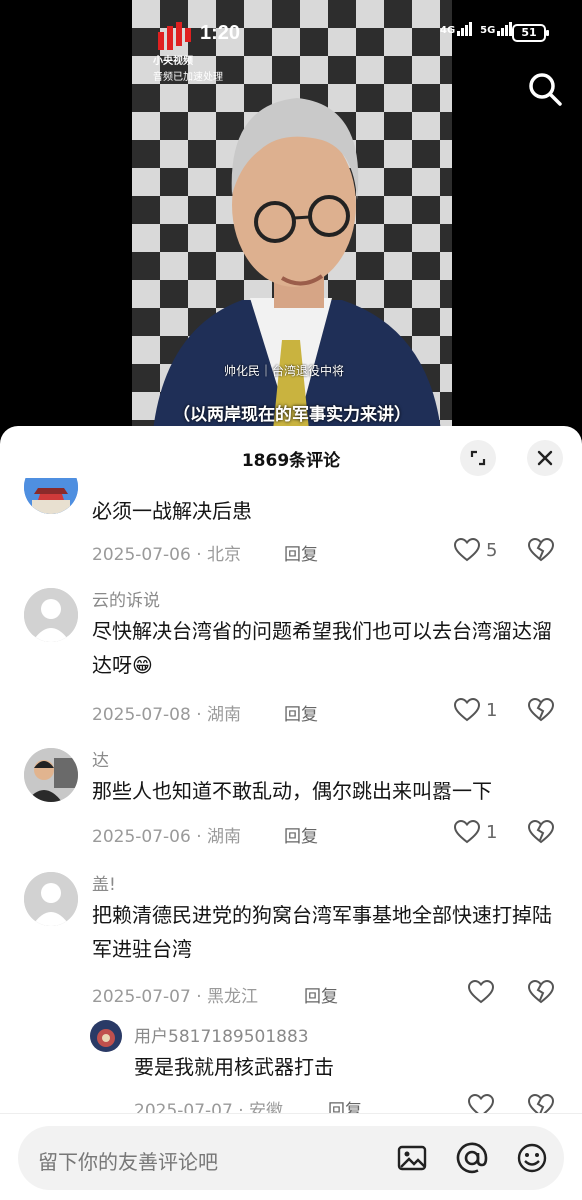 The image size is (582, 1200). Describe the element at coordinates (292, 791) in the screenshot. I see `comment-text: 那些人也知道不敢乱动，偶尔跳出来叫嚣一下` at that location.